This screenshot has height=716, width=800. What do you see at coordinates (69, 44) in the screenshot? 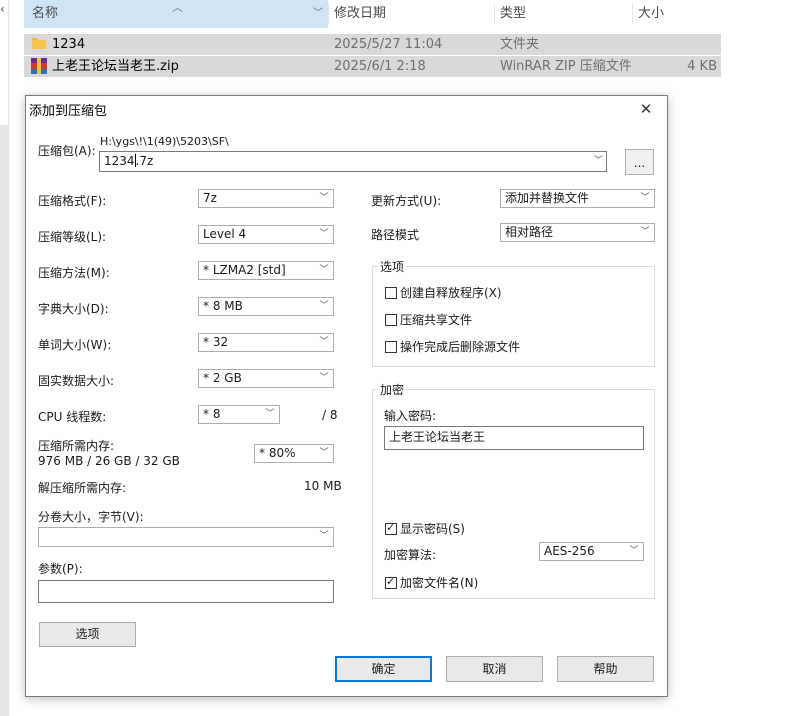
I see `file-name: 1234` at bounding box center [69, 44].